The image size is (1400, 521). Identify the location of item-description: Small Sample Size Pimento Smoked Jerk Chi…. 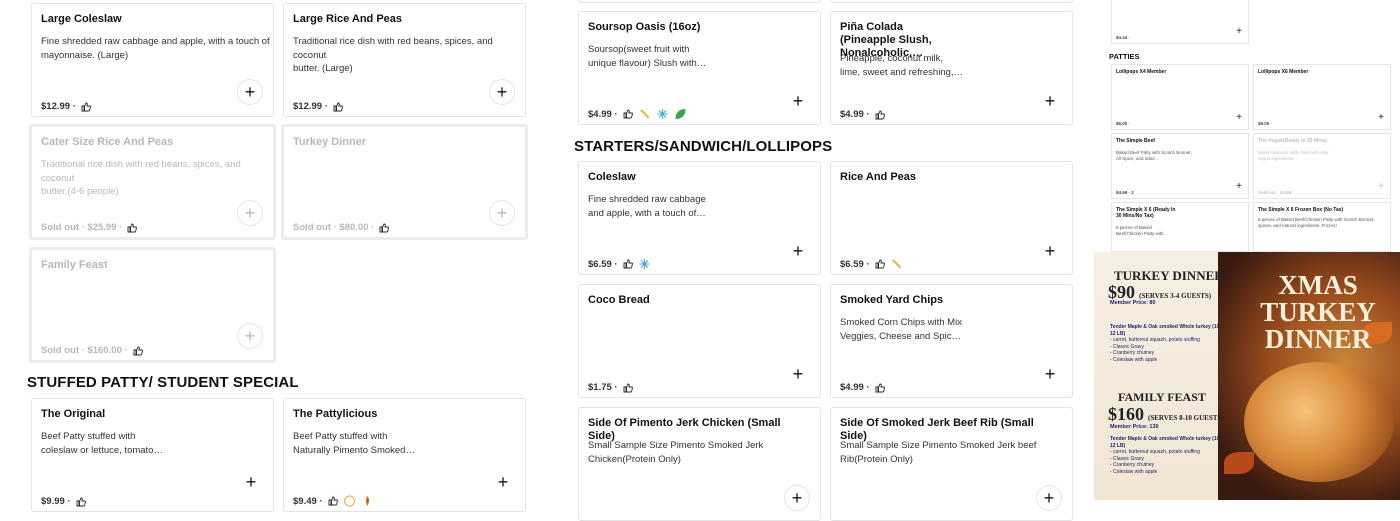
(676, 452).